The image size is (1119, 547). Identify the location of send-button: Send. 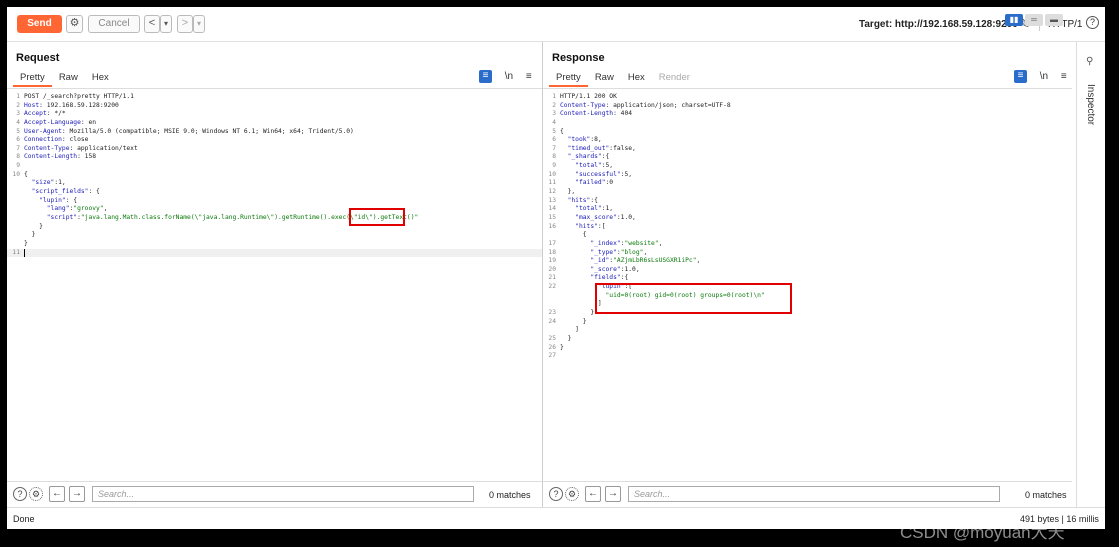
(39, 24).